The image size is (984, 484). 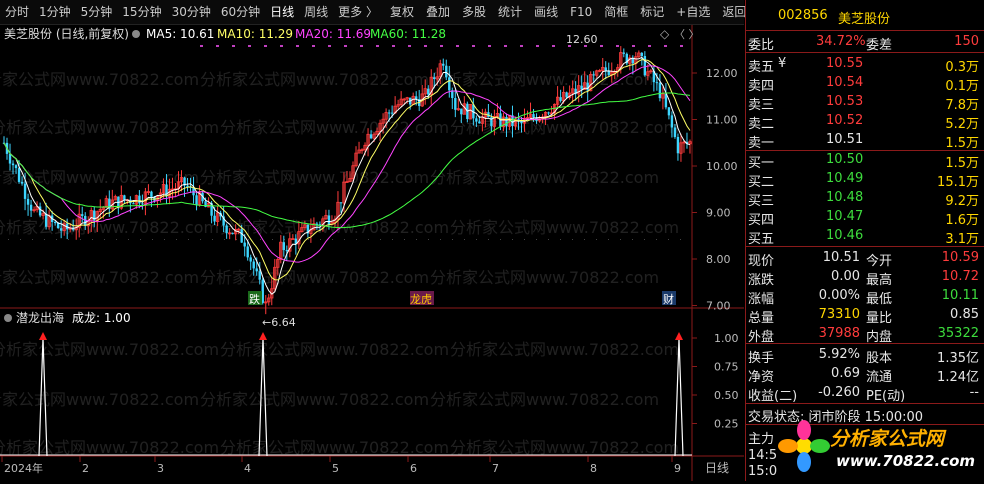 What do you see at coordinates (845, 197) in the screenshot?
I see `bid-price: 10.48` at bounding box center [845, 197].